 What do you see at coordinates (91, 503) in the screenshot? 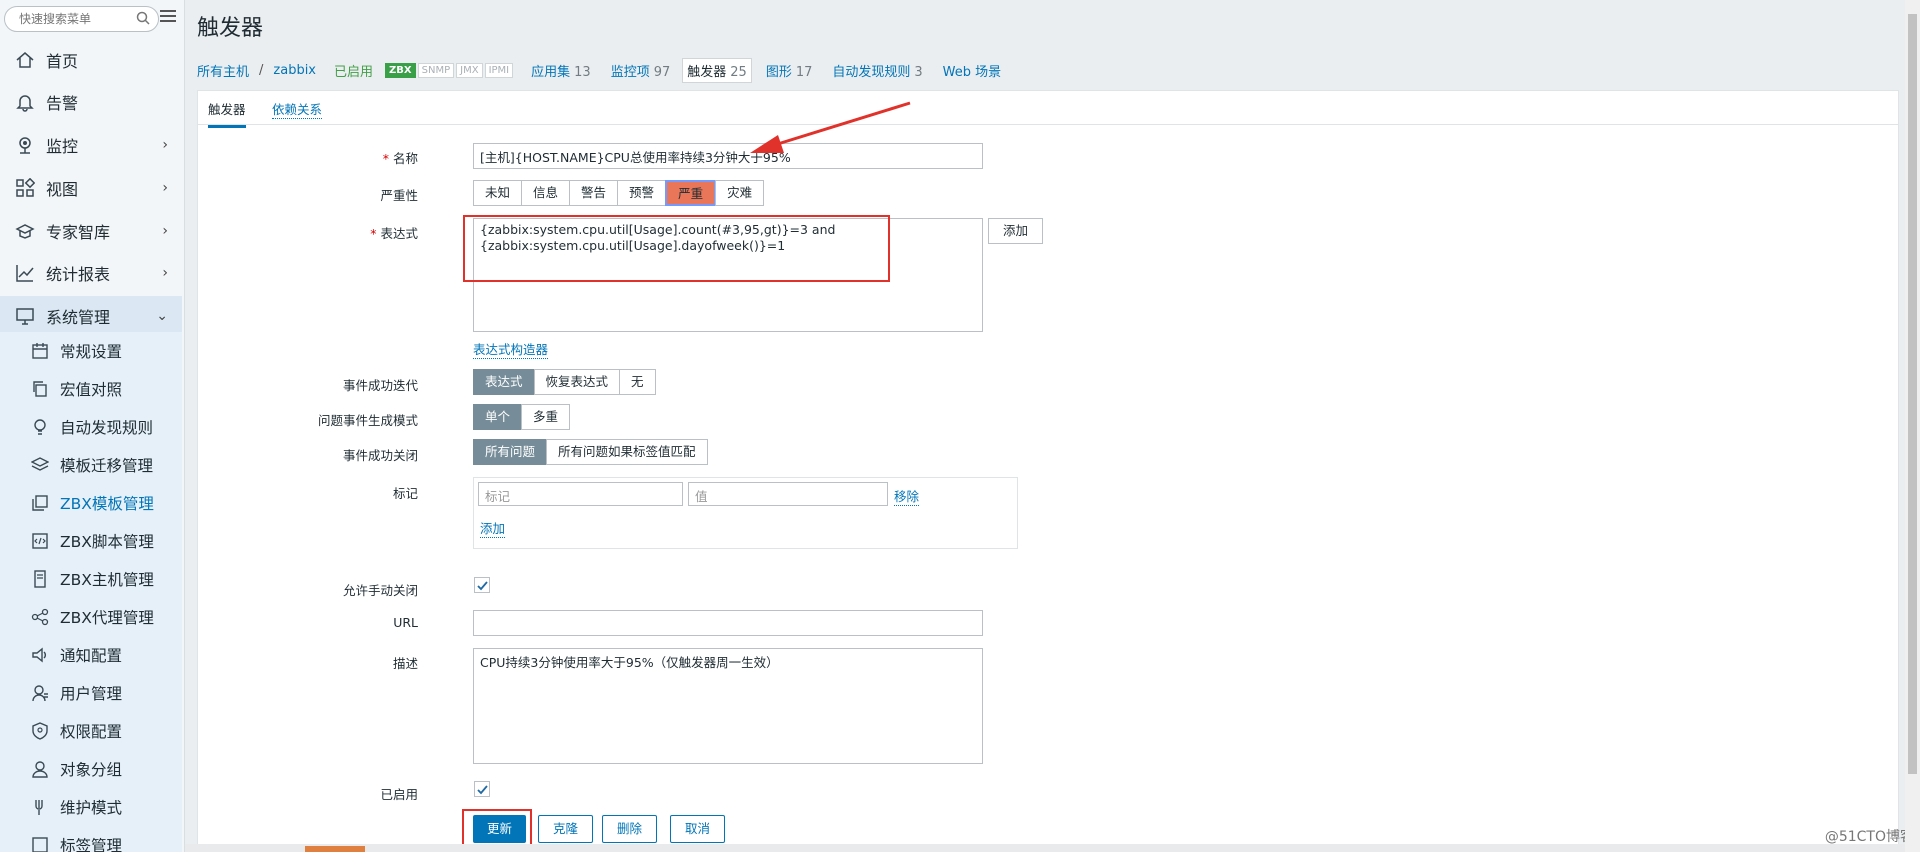
I see `sub-item-zbx-templates: ZBX模板管理` at bounding box center [91, 503].